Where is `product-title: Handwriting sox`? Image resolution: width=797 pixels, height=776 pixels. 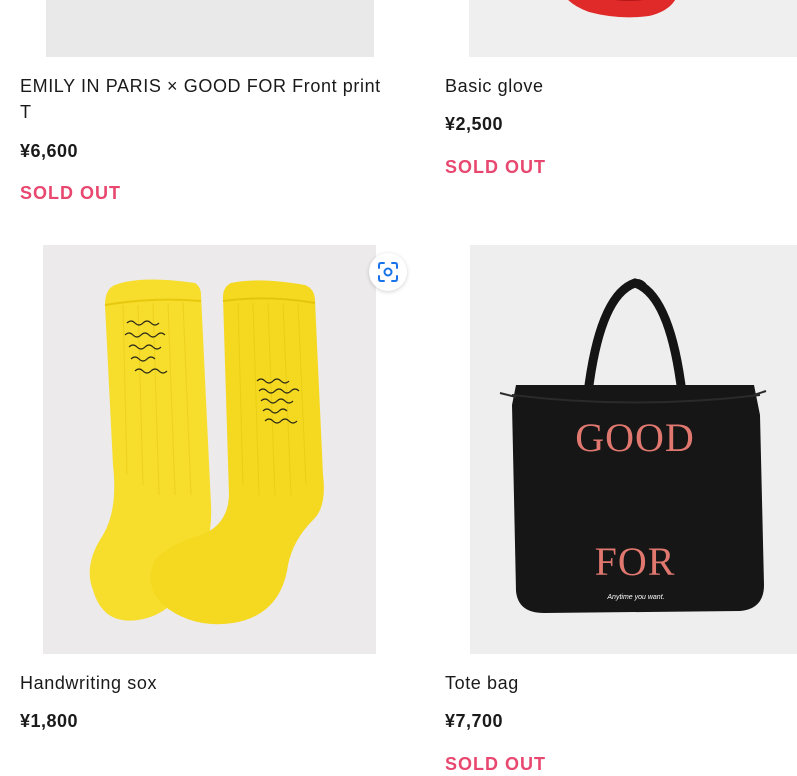 product-title: Handwriting sox is located at coordinates (88, 683).